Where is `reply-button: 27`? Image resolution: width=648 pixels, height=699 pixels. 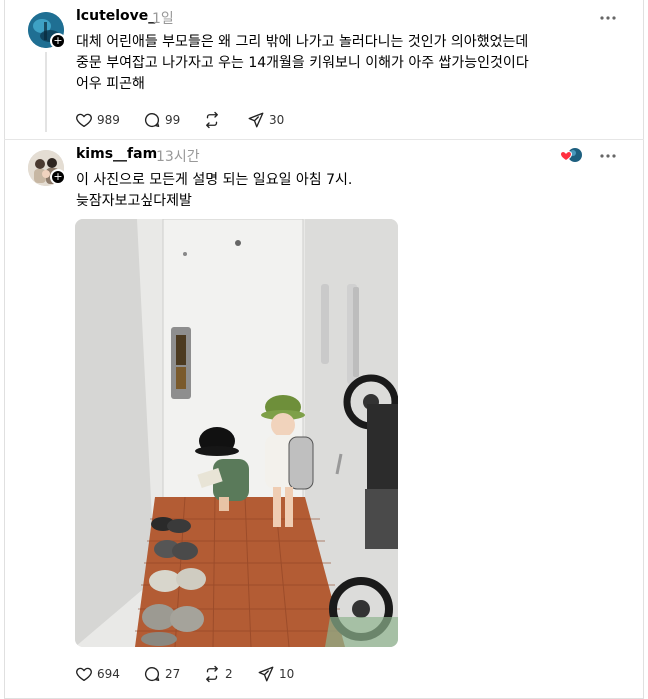 reply-button: 27 is located at coordinates (161, 674).